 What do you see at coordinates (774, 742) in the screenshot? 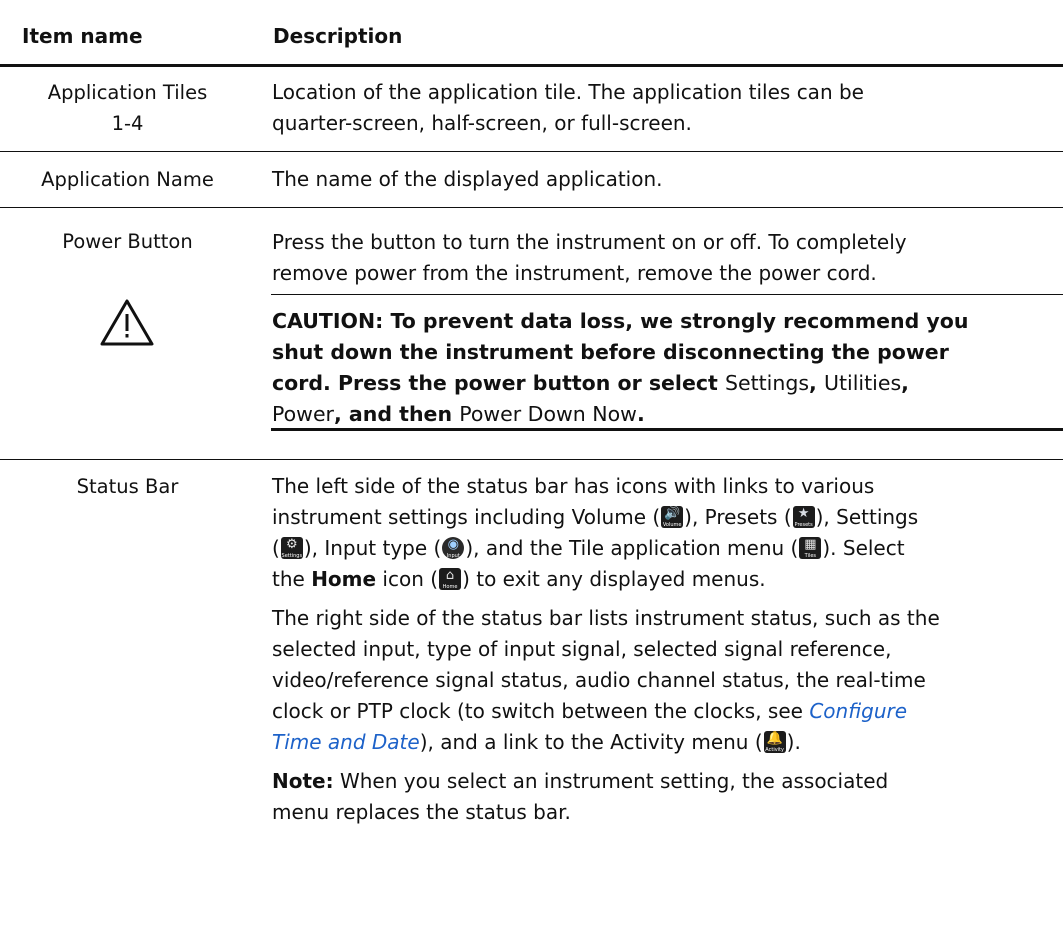
I see `activity-bell-icon: 🔔 Activity` at bounding box center [774, 742].